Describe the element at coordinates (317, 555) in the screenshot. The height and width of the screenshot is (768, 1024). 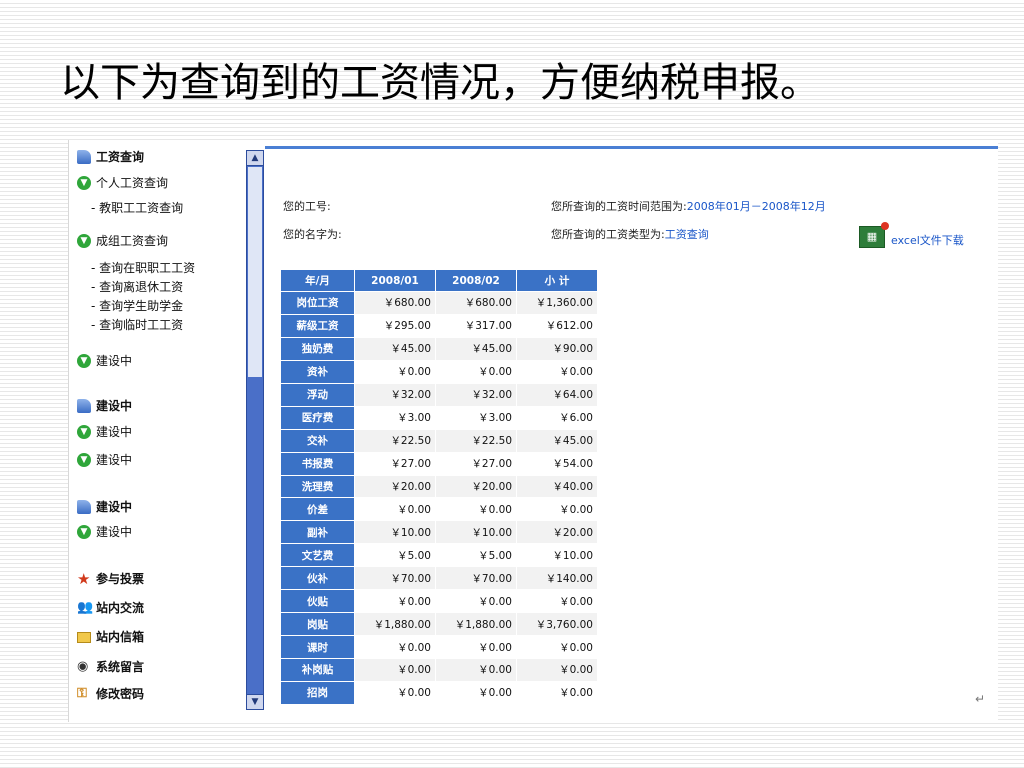
I see `row-label: 文艺费` at that location.